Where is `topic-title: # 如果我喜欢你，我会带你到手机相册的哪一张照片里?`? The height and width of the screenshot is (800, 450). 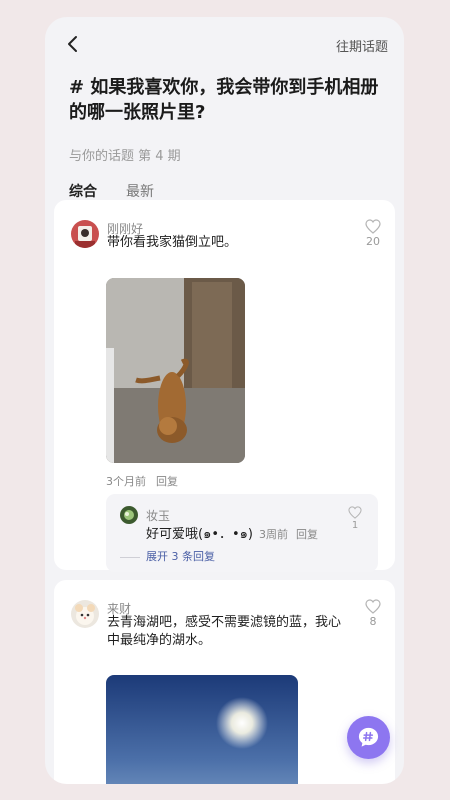
topic-title: # 如果我喜欢你，我会带你到手机相册的哪一张照片里? is located at coordinates (224, 100).